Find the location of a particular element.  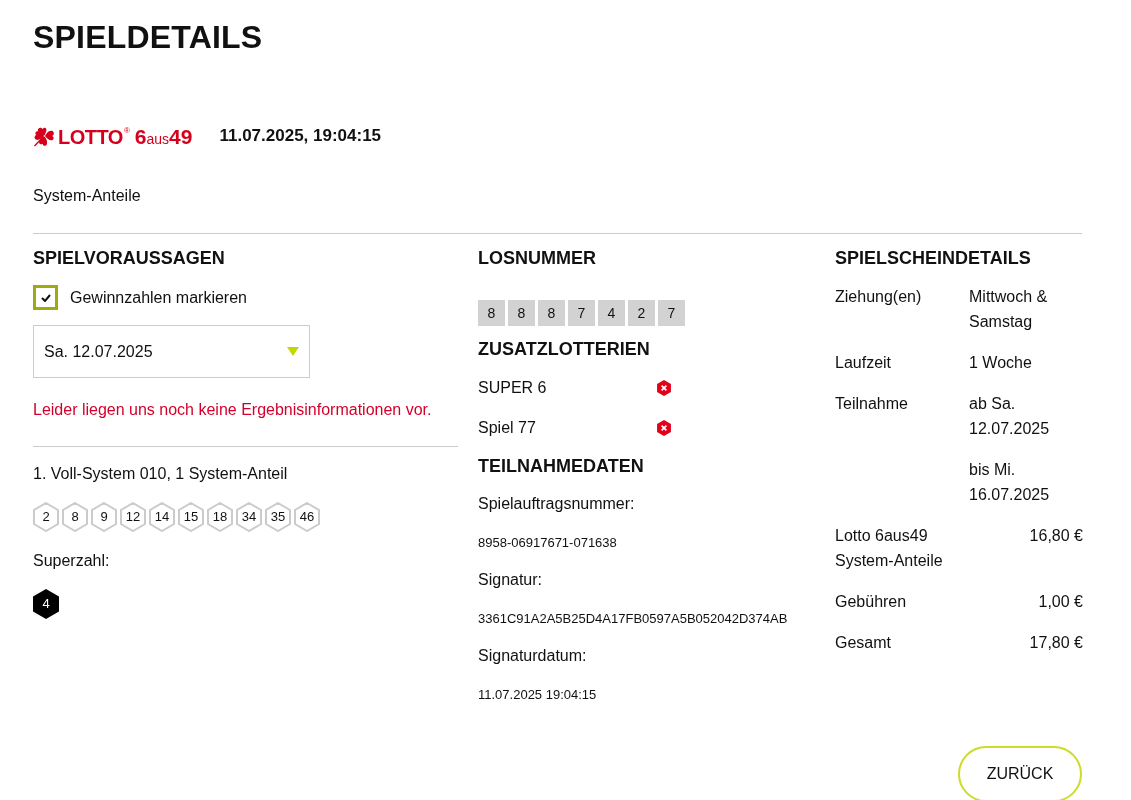

field-value: 3361C91A2A5B25D4A17FB0597A5B052042D374AB is located at coordinates (633, 619).